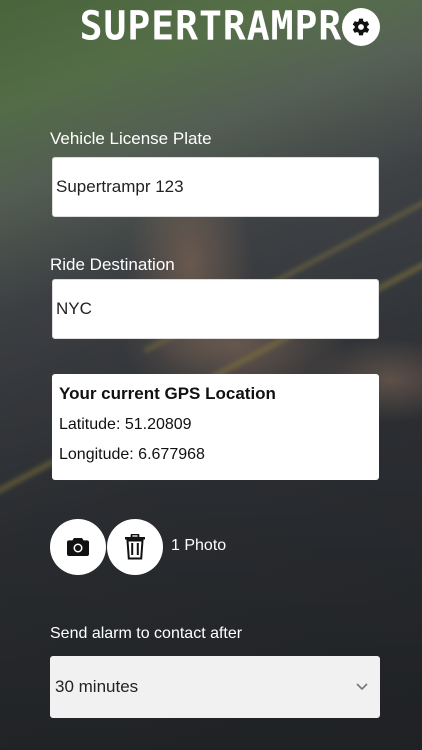 The width and height of the screenshot is (422, 750). Describe the element at coordinates (199, 545) in the screenshot. I see `photo-count: 1 Photo` at that location.